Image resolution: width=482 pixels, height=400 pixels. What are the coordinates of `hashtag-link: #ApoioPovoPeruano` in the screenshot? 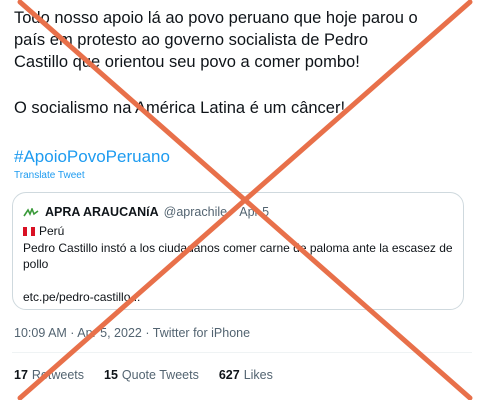 It's located at (92, 157).